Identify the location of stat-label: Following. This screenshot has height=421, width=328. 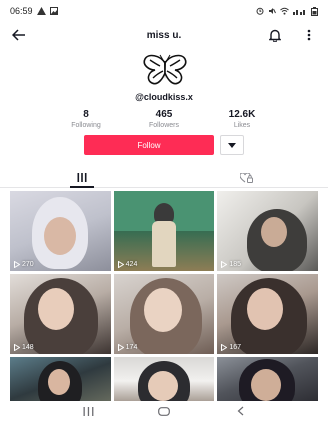
(86, 125).